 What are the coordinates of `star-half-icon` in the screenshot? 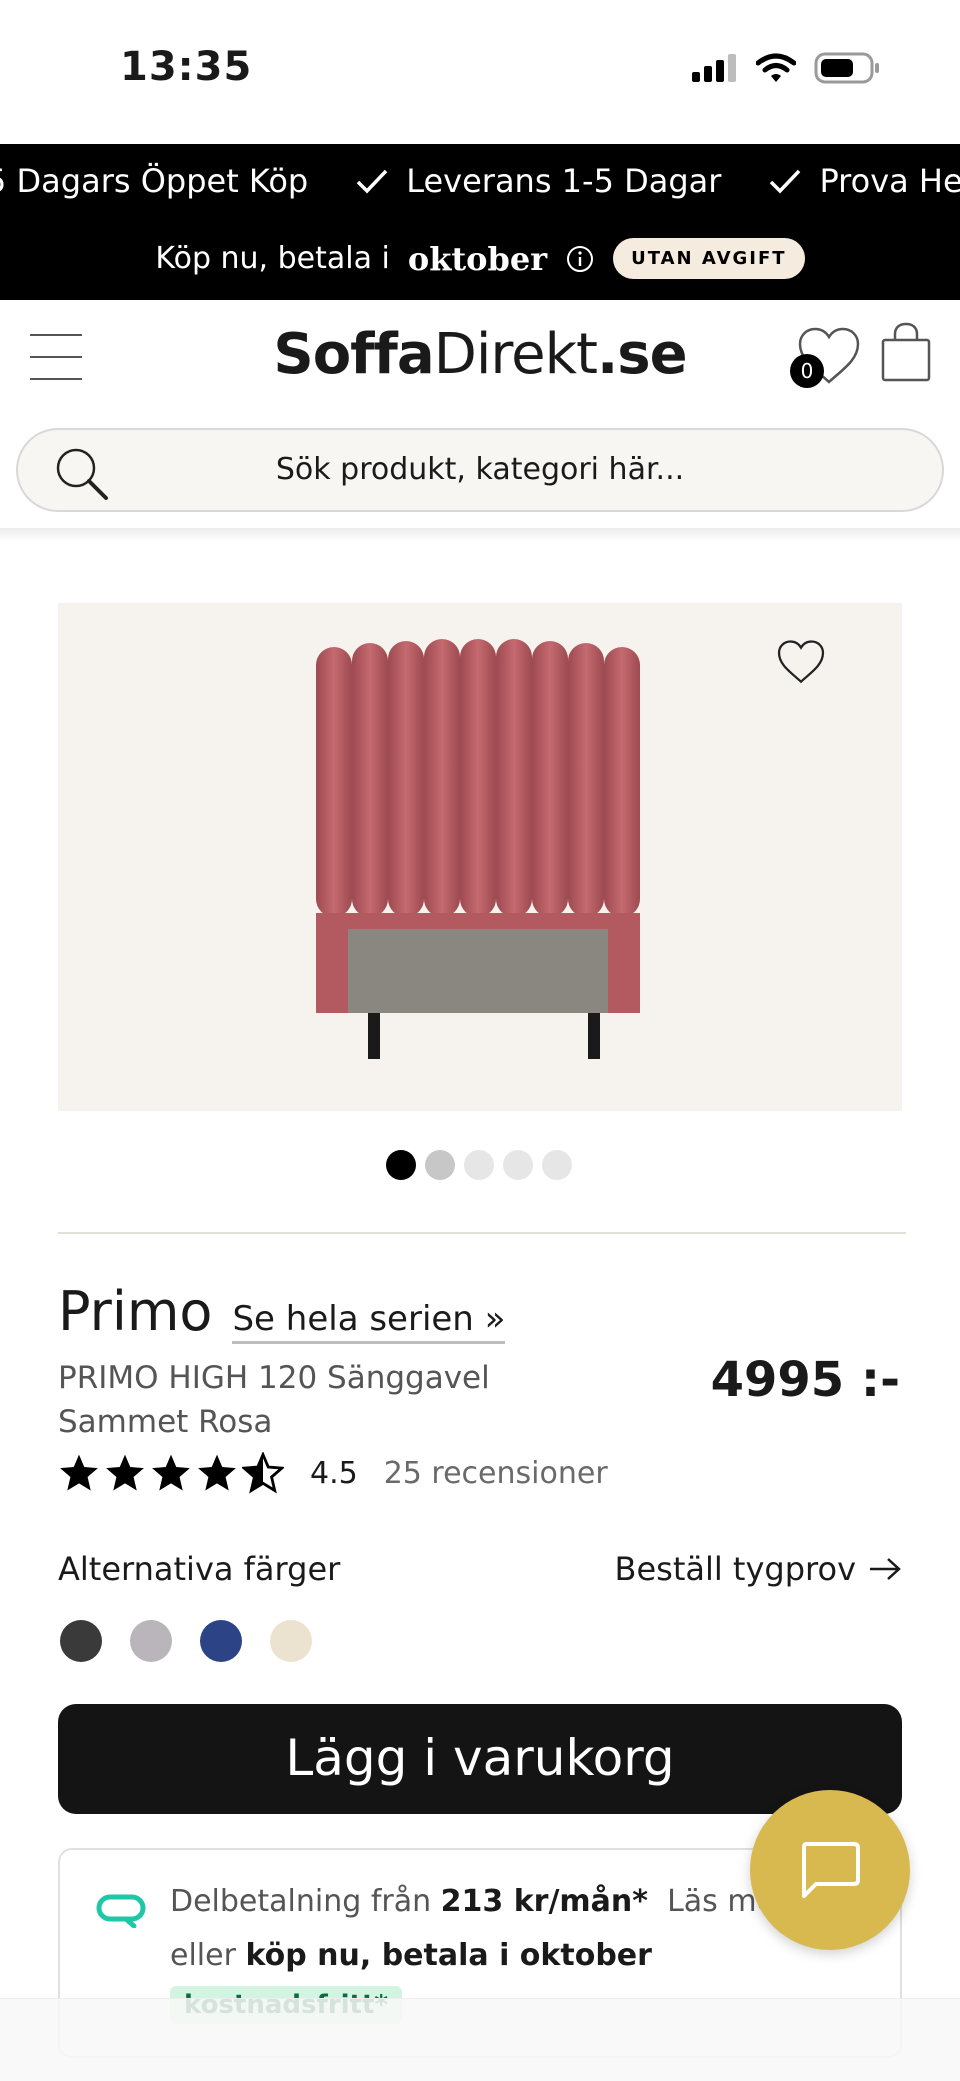 It's located at (263, 1473).